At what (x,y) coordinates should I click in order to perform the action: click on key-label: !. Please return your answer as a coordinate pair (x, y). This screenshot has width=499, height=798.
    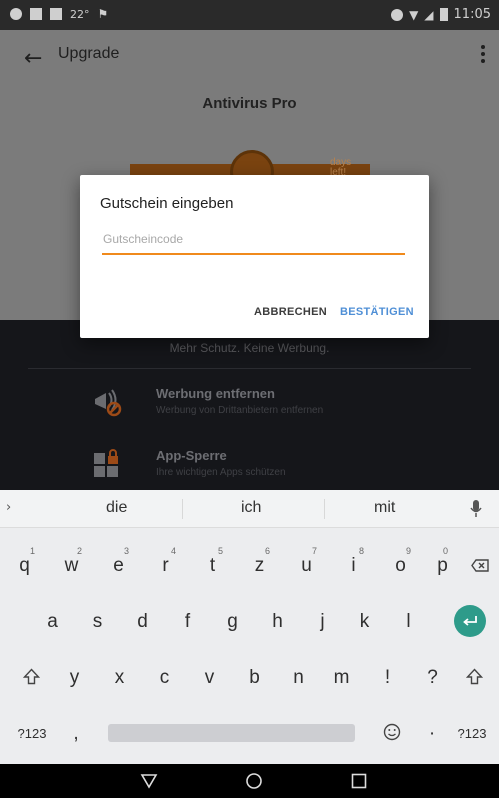
    Looking at the image, I should click on (387, 677).